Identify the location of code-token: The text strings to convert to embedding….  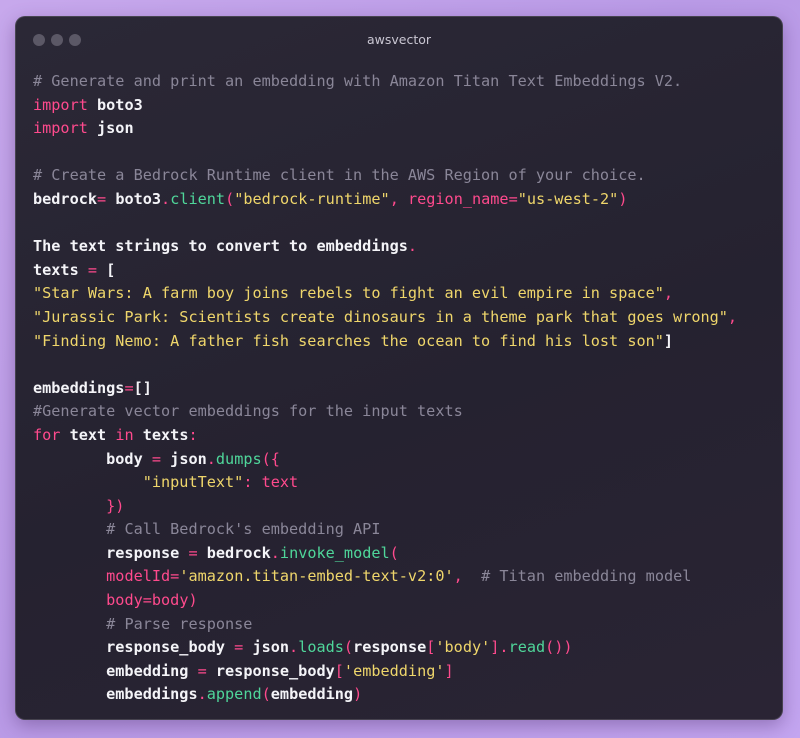
(220, 246).